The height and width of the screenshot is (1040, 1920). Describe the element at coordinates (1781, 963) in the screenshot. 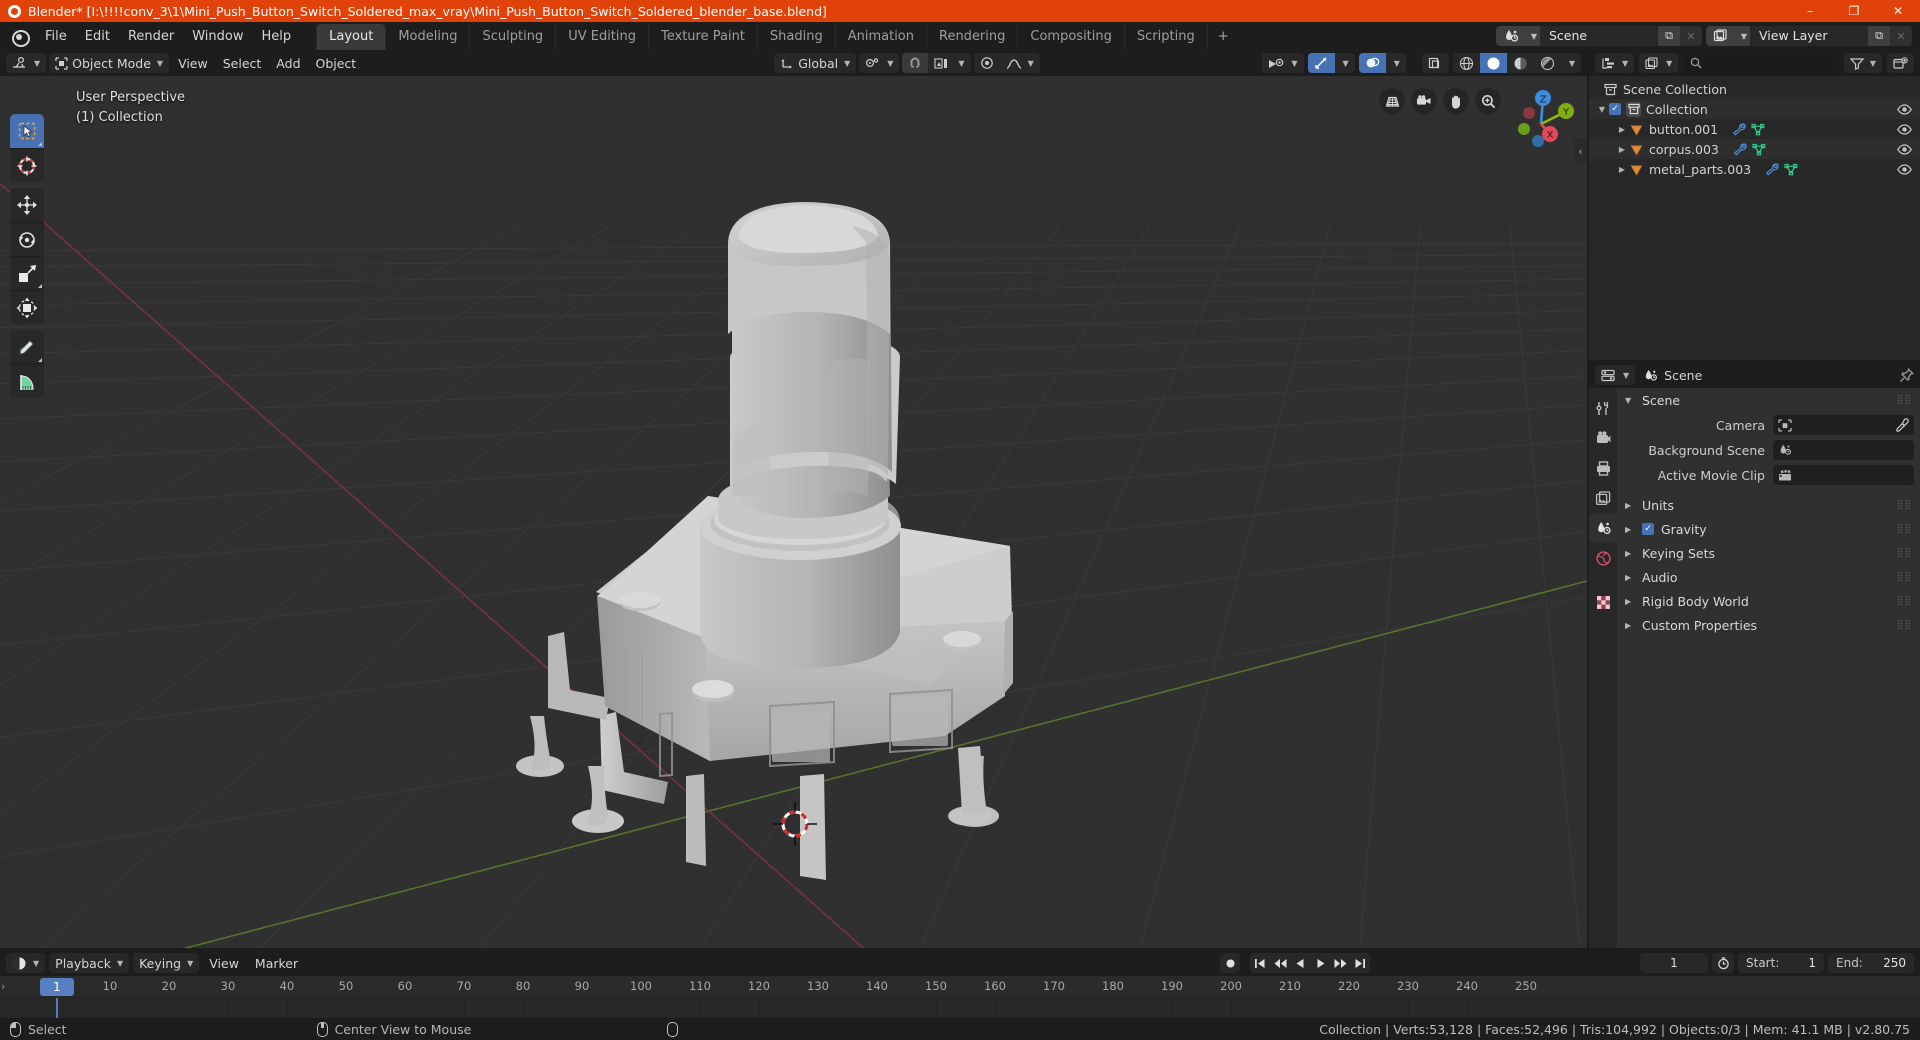

I see `frame-start-field: Start: 1` at that location.